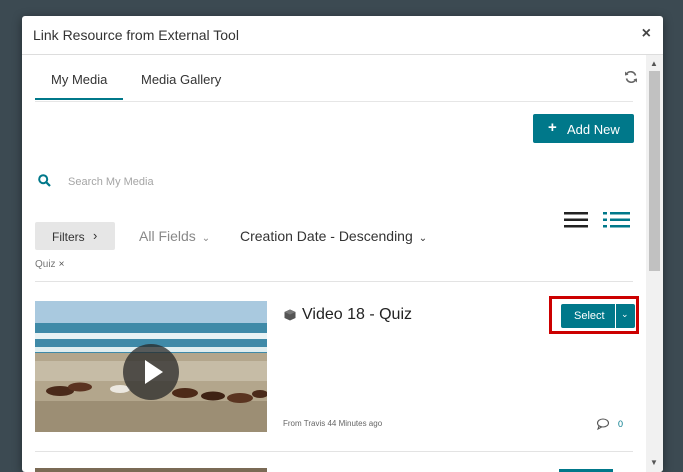 The width and height of the screenshot is (683, 472). What do you see at coordinates (290, 315) in the screenshot?
I see `quiz-cube-icon` at bounding box center [290, 315].